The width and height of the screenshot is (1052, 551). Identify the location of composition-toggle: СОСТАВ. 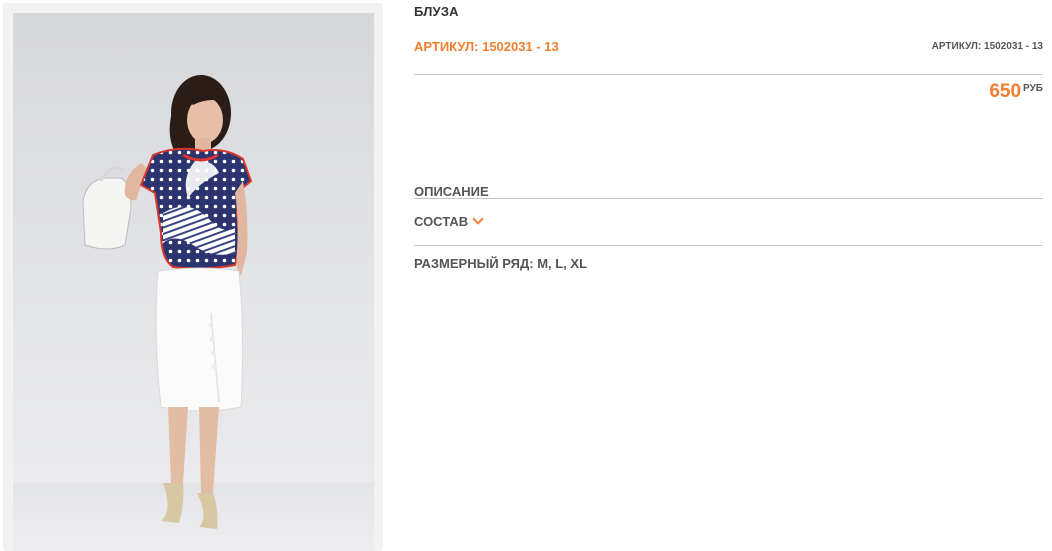
(449, 221).